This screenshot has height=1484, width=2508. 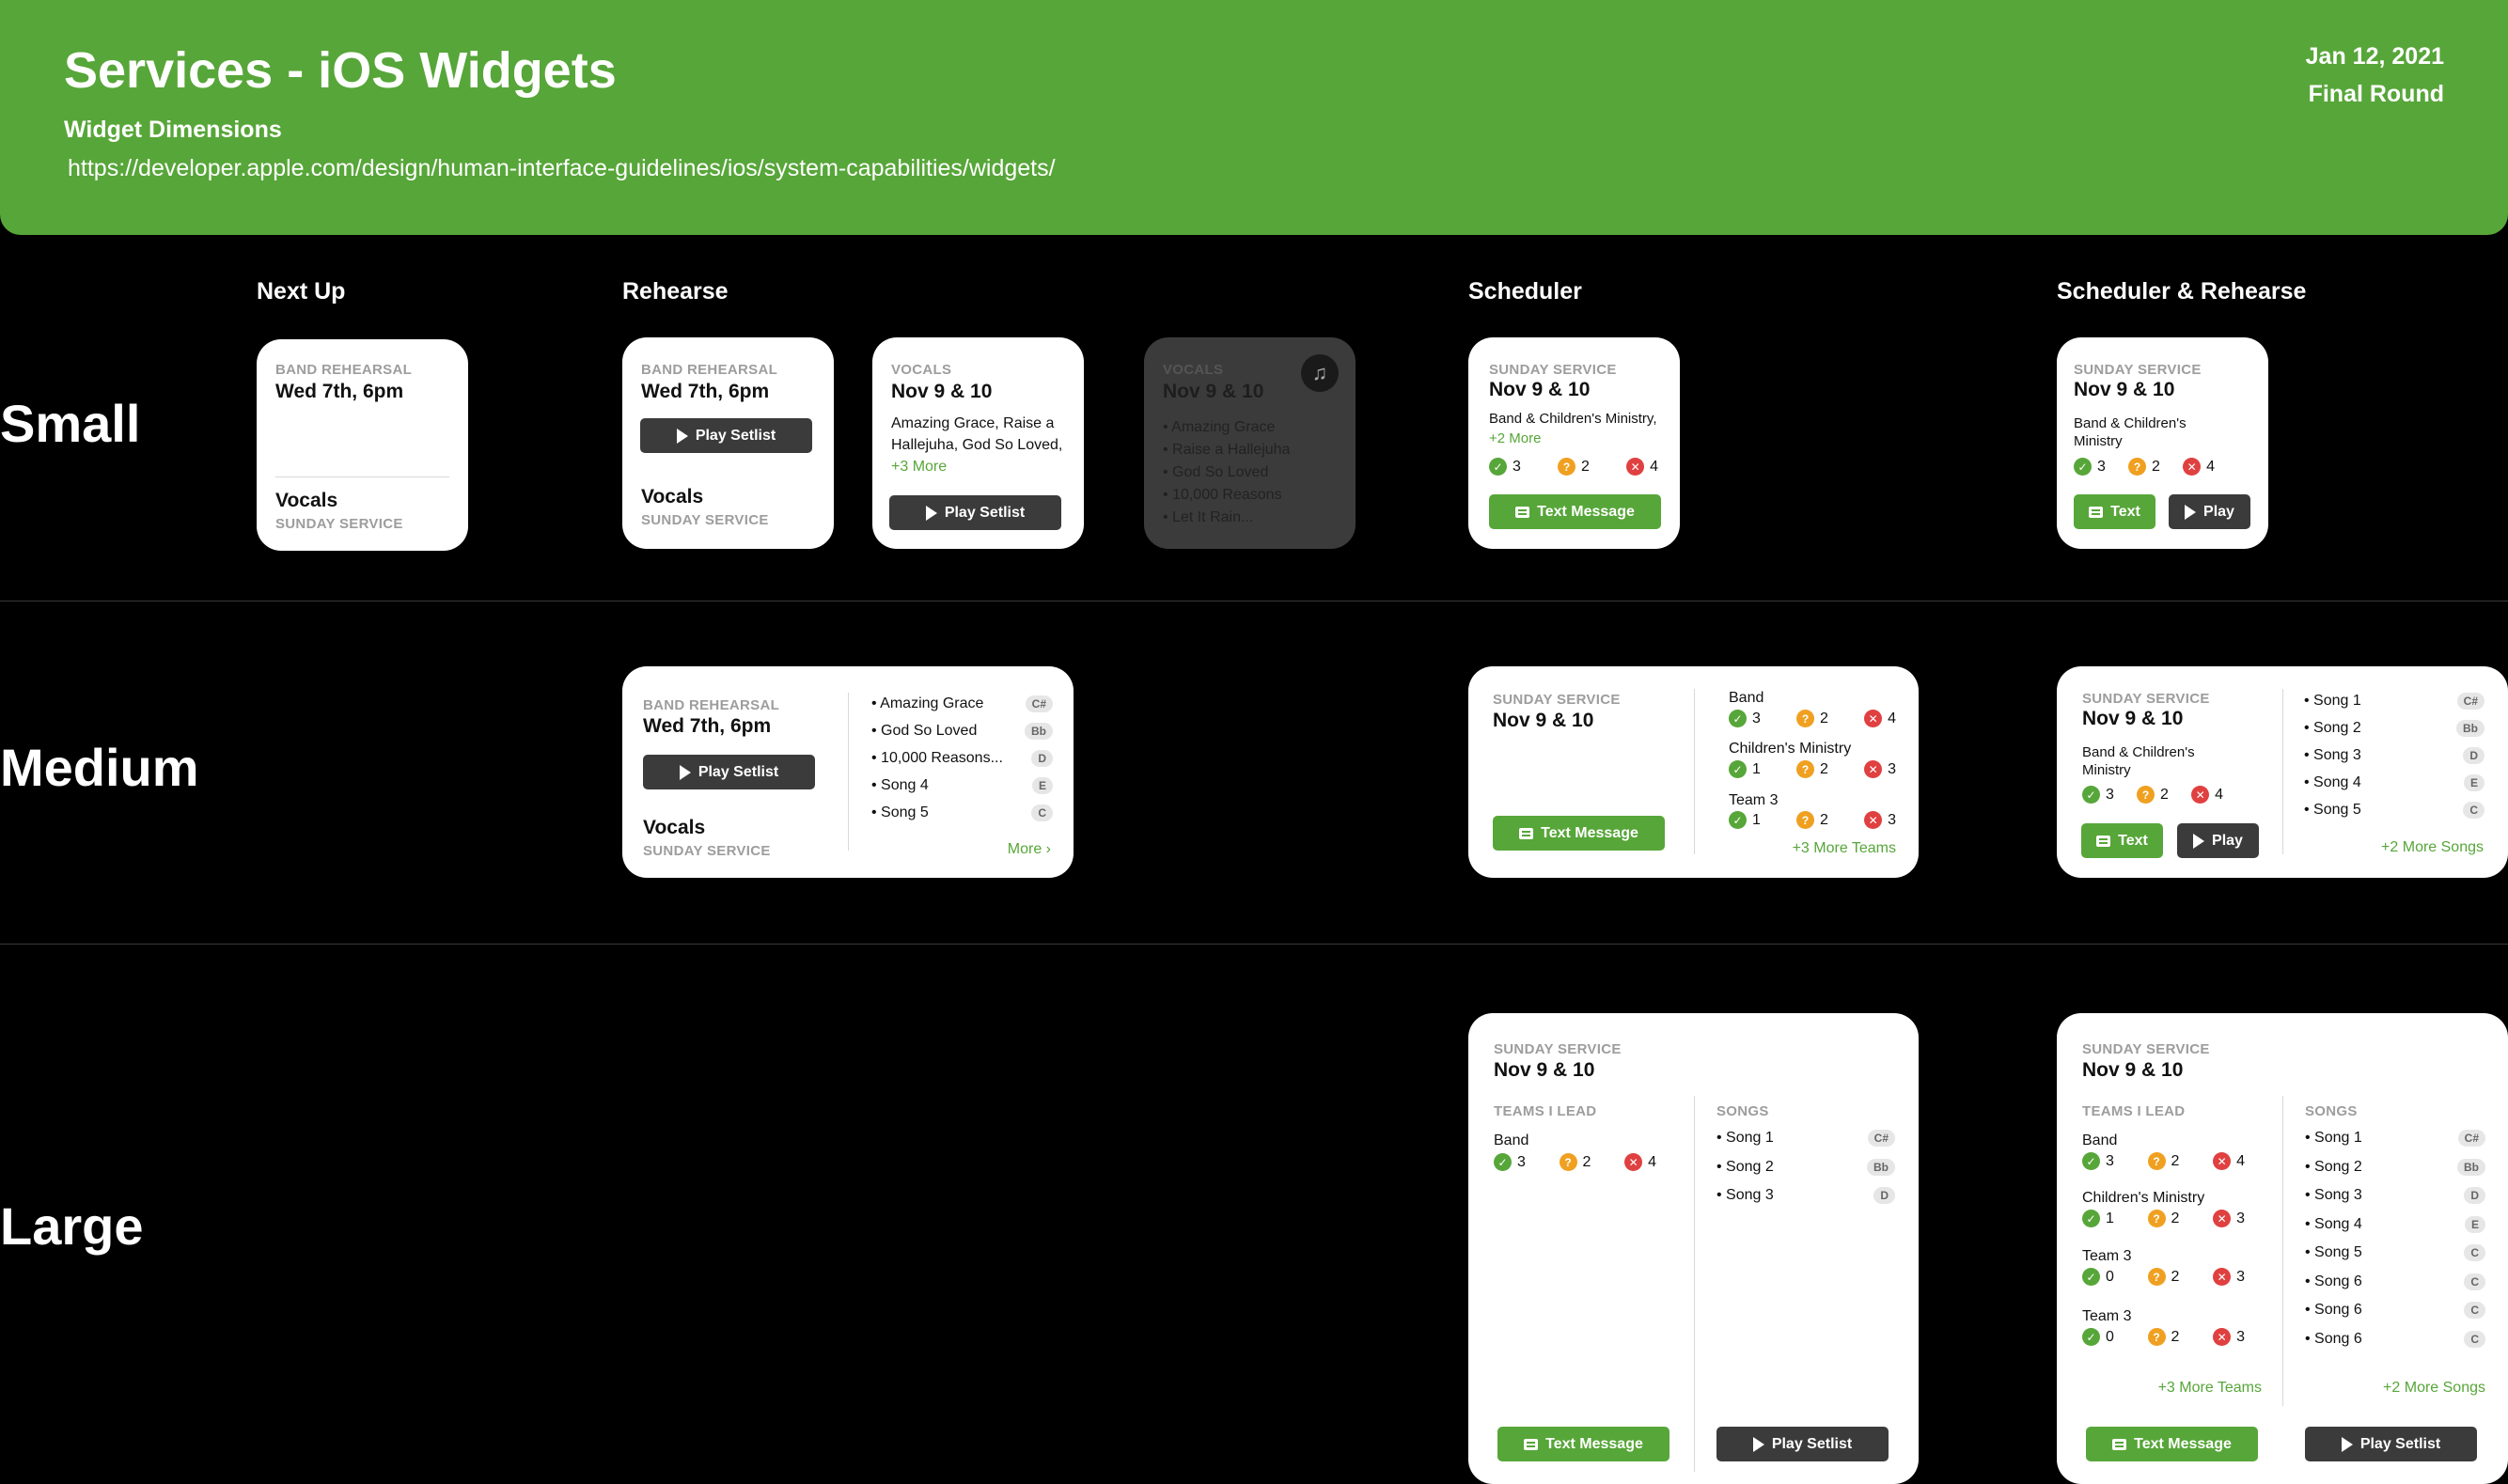 What do you see at coordinates (2240, 1218) in the screenshot?
I see `declined-count: 3` at bounding box center [2240, 1218].